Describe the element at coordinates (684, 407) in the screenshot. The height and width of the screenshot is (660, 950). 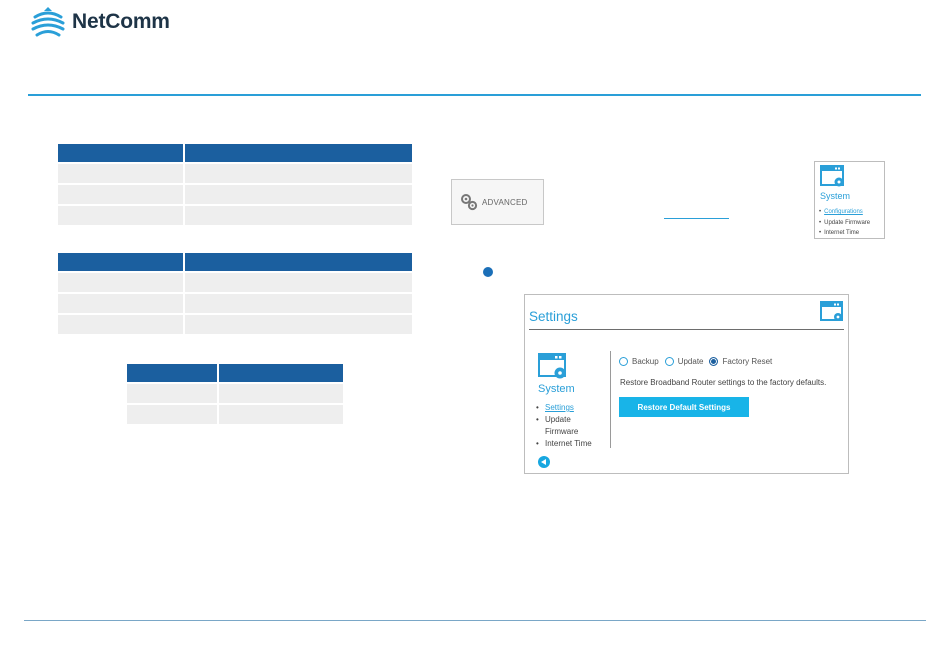
I see `restore-default-settings-button: Restore Default Settings` at that location.